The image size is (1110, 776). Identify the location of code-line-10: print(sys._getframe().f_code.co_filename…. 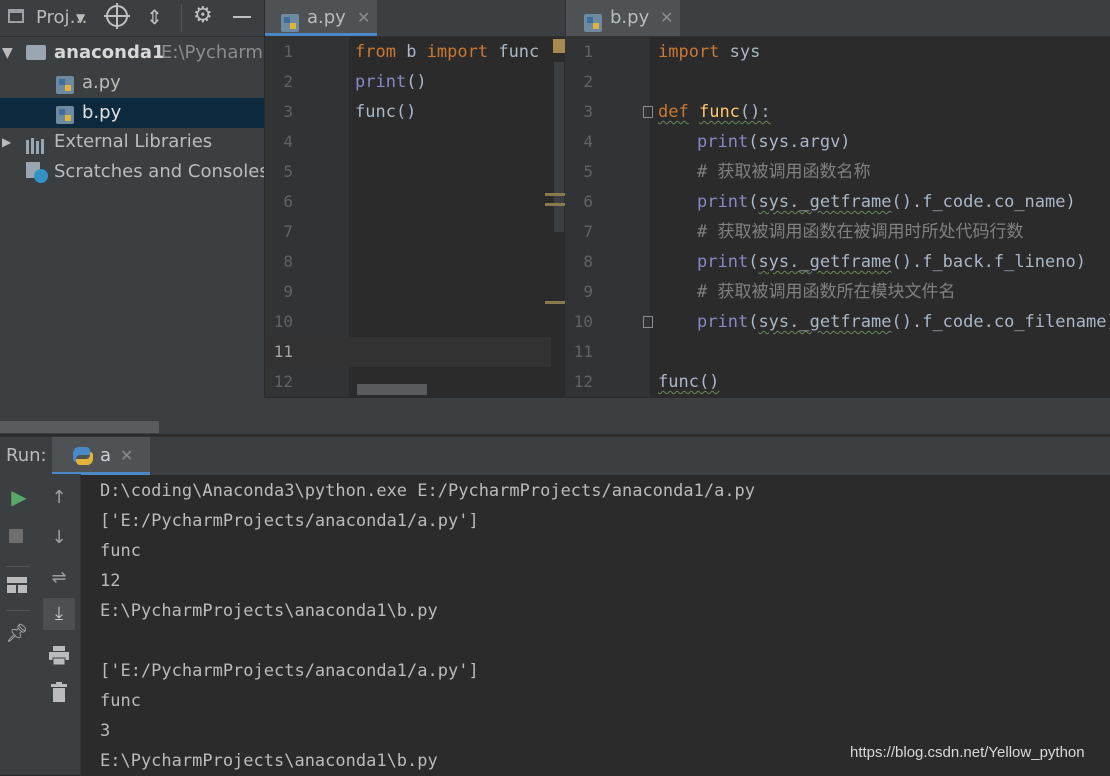
(903, 322).